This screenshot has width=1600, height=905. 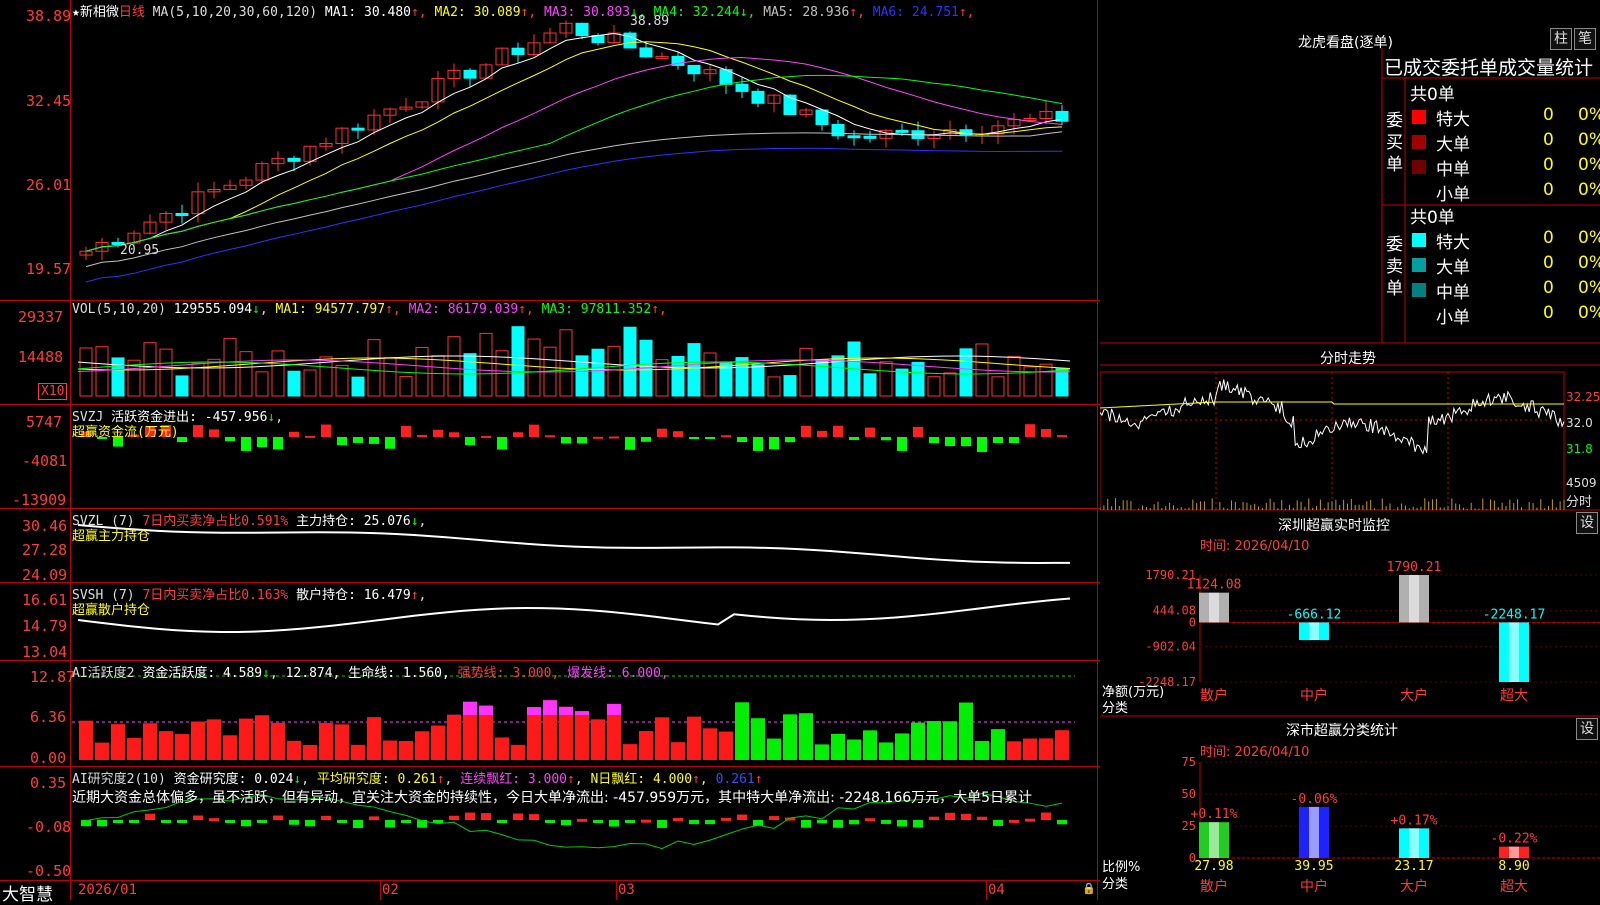 I want to click on ai-active-part4: 强势线: 3.000,, so click(x=509, y=673).